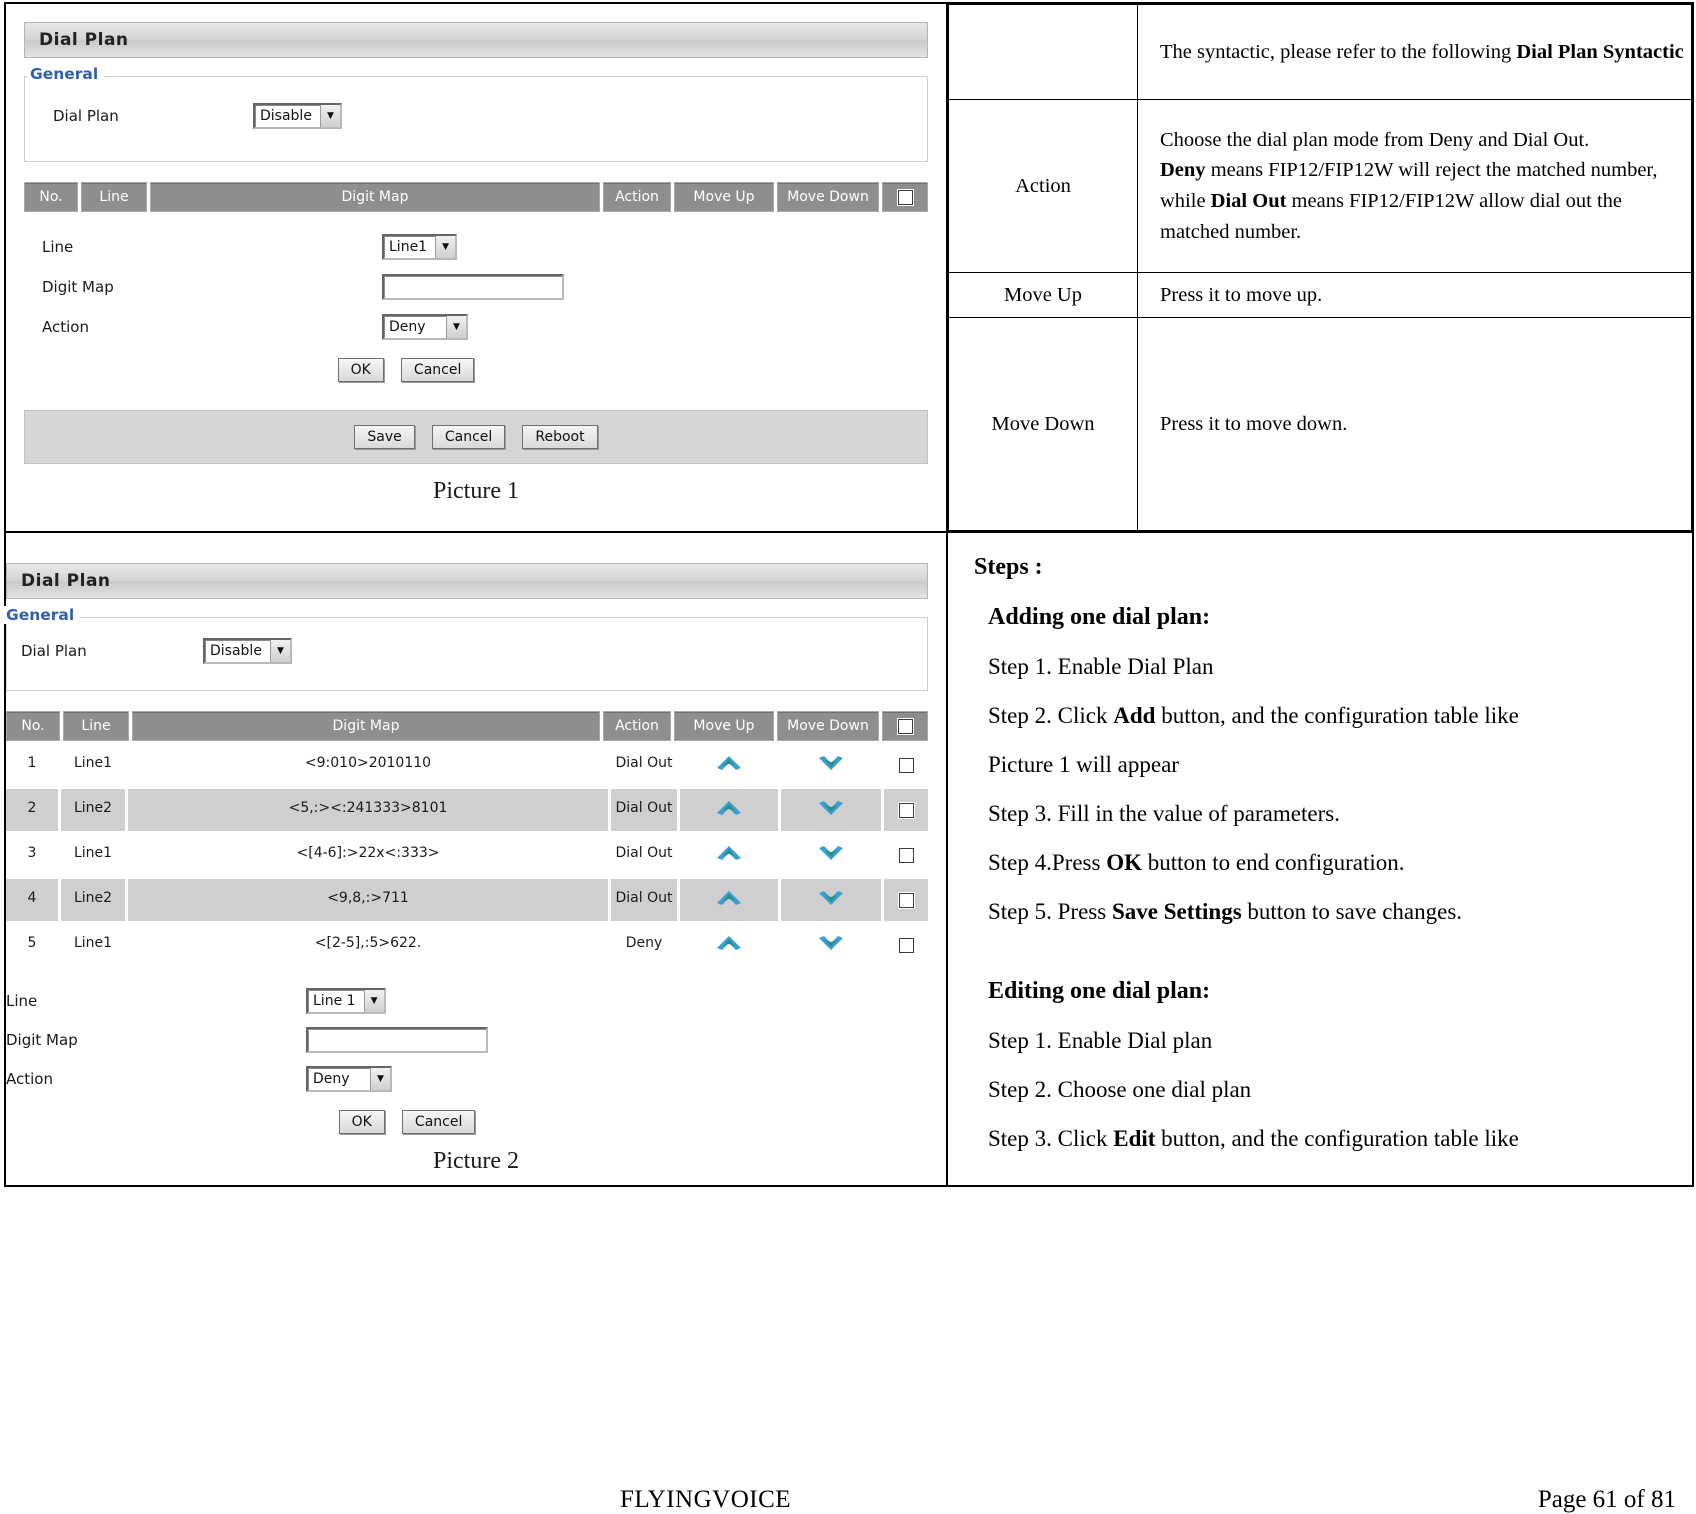 The width and height of the screenshot is (1696, 1514). Describe the element at coordinates (42, 615) in the screenshot. I see `p2-general-legend: General` at that location.